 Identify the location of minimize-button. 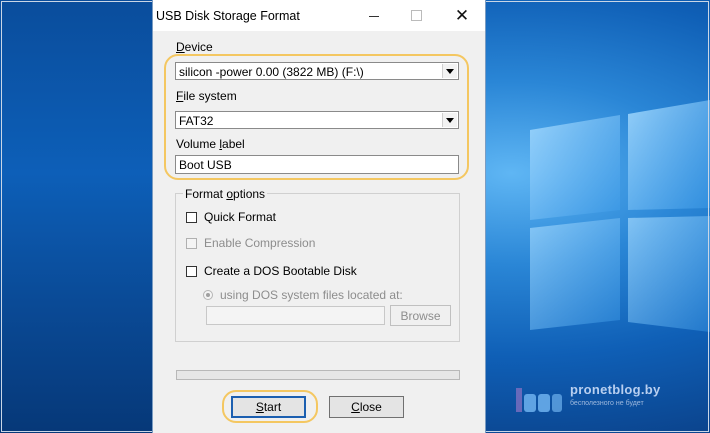
(374, 15).